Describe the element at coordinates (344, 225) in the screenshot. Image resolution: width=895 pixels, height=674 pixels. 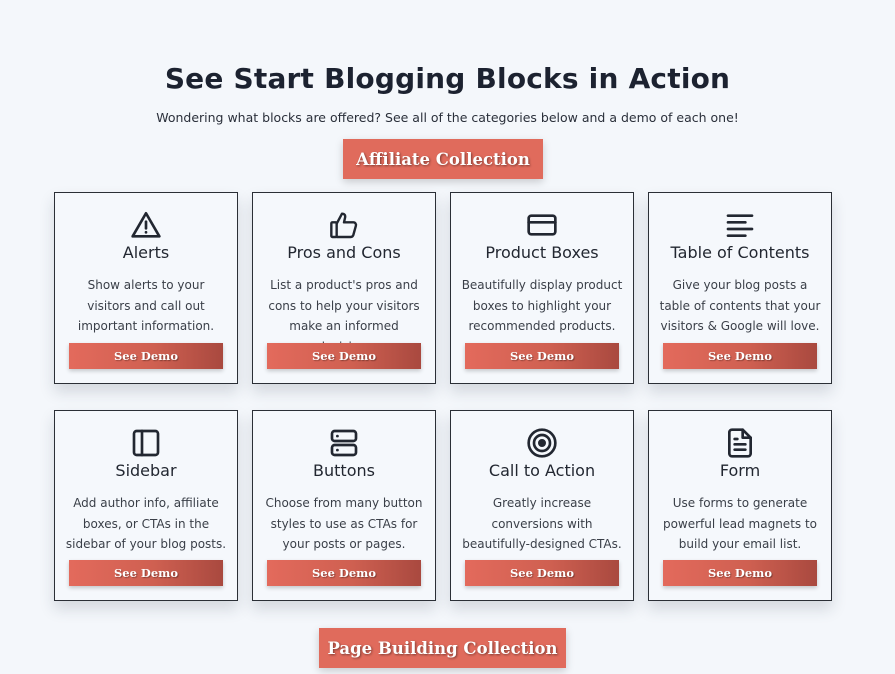
I see `thumbs-up-icon` at that location.